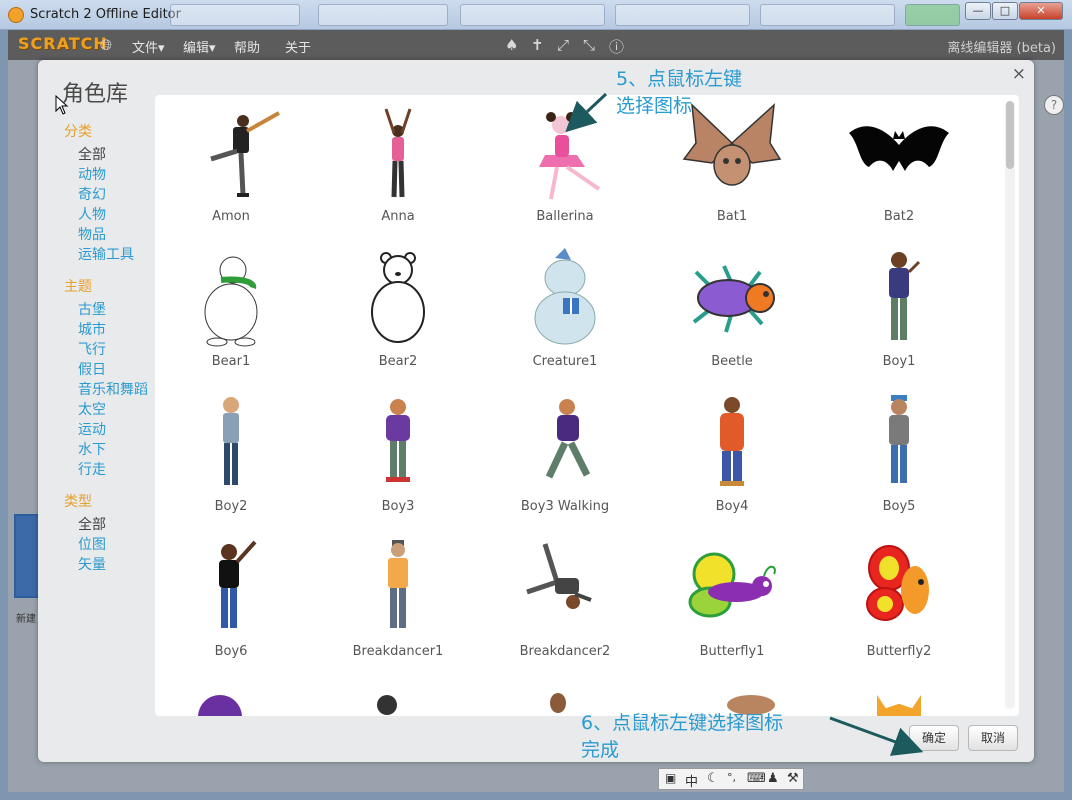 The width and height of the screenshot is (1072, 800). Describe the element at coordinates (1010, 405) in the screenshot. I see `vertical-scrollbar` at that location.